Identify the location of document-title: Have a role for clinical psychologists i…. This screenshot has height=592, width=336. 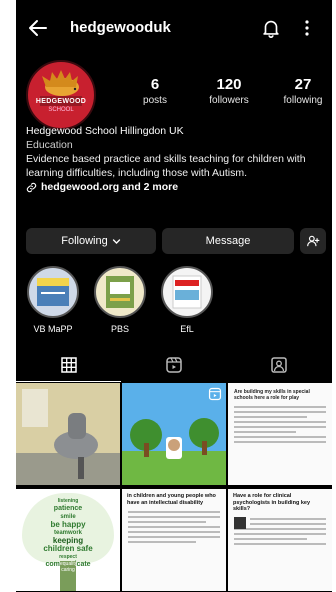
(272, 502).